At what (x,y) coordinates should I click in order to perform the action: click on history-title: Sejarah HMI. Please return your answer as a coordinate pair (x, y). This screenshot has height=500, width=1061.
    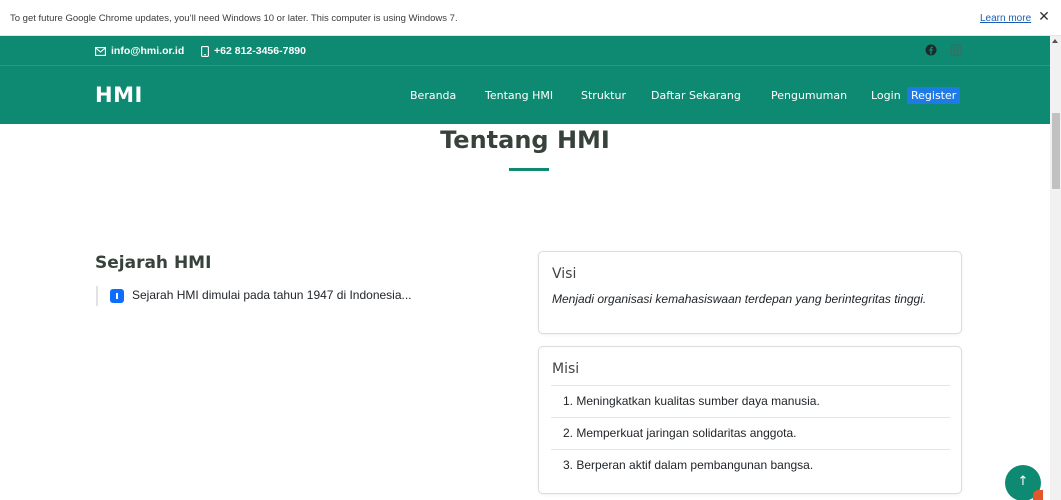
    Looking at the image, I should click on (153, 263).